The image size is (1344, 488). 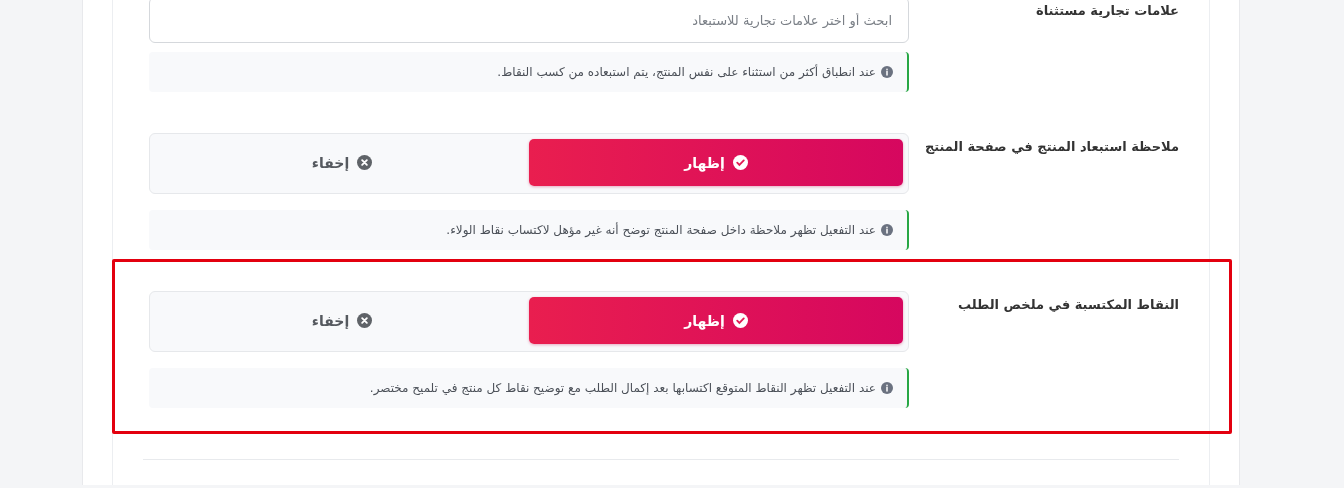 What do you see at coordinates (686, 72) in the screenshot?
I see `hint-text: عند انطباق أكثر من استثناء على نفس المنتج، يتم استبعاده من كسب النقاط.` at bounding box center [686, 72].